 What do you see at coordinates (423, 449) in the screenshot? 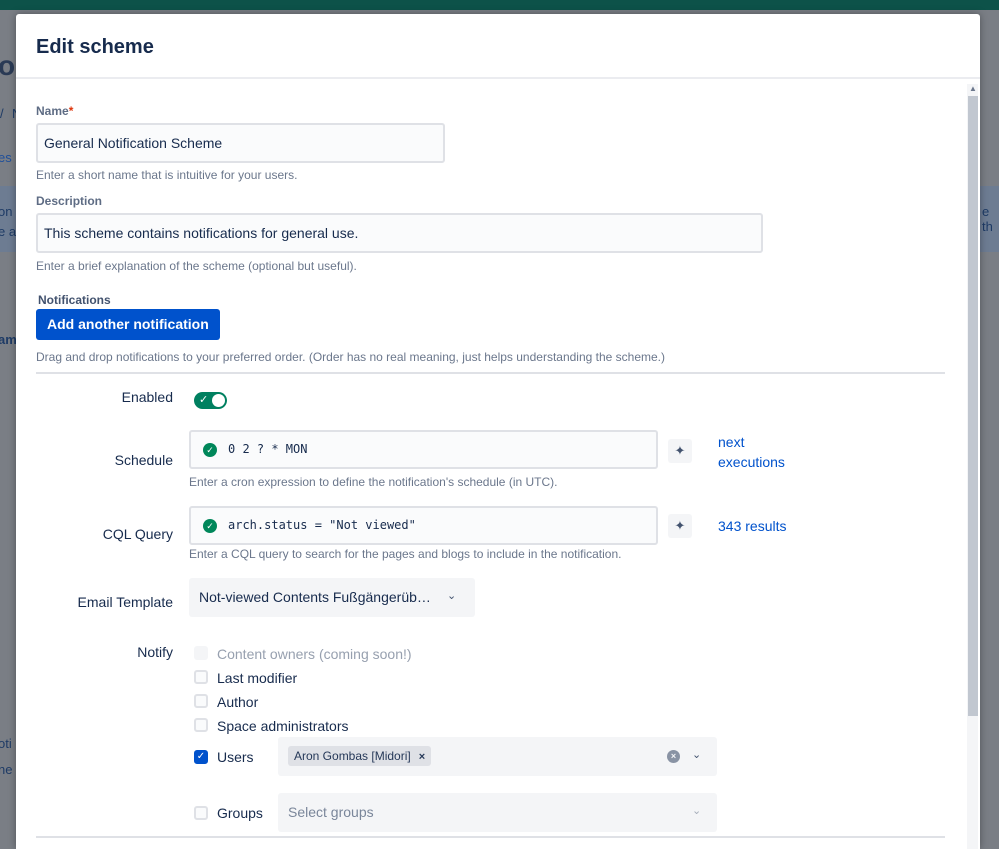
I see `schedule-input: ✓ 0 2 ? * MON` at bounding box center [423, 449].